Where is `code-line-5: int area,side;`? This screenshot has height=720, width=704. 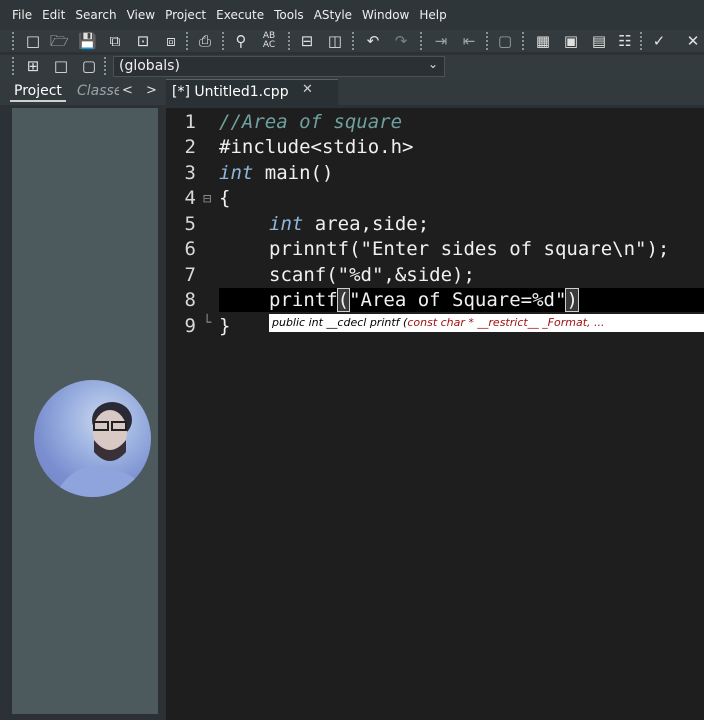
code-line-5: int area,side; is located at coordinates (349, 224).